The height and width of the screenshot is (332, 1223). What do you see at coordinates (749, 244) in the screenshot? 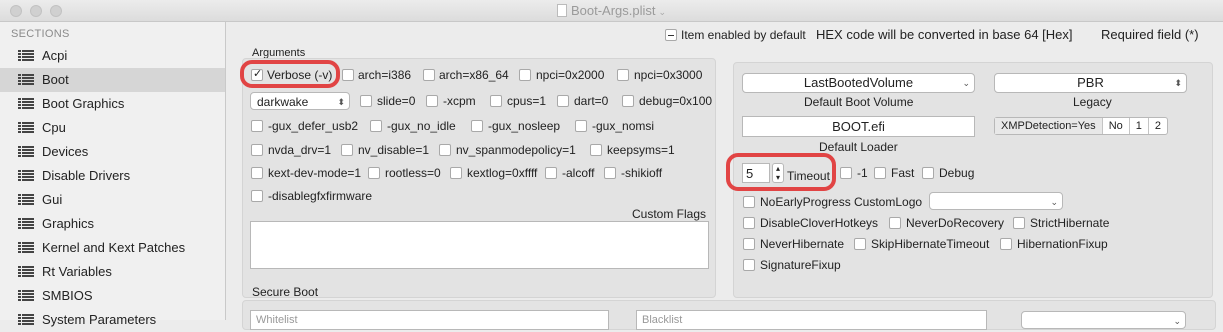
I see `never-hibernate-checkbox` at bounding box center [749, 244].